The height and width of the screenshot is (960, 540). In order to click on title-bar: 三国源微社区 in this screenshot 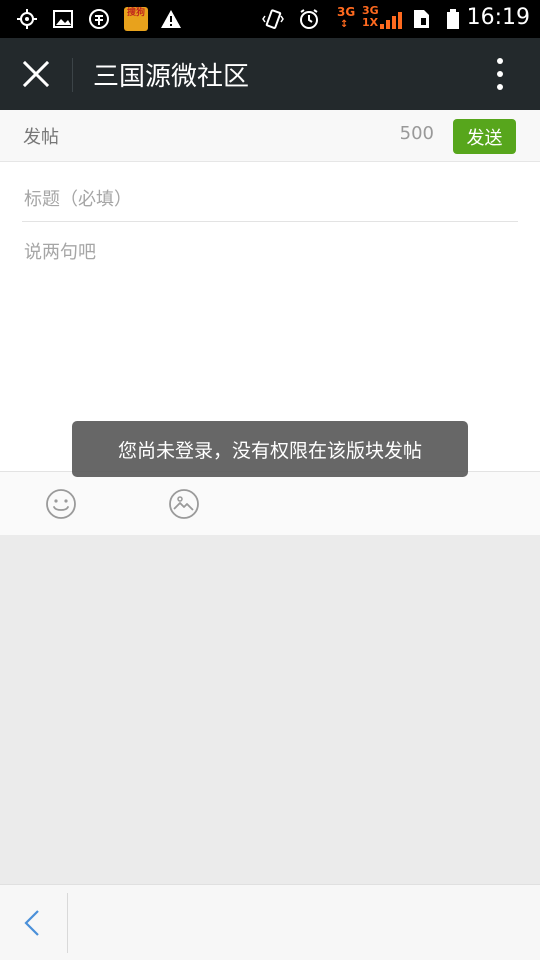, I will do `click(270, 74)`.